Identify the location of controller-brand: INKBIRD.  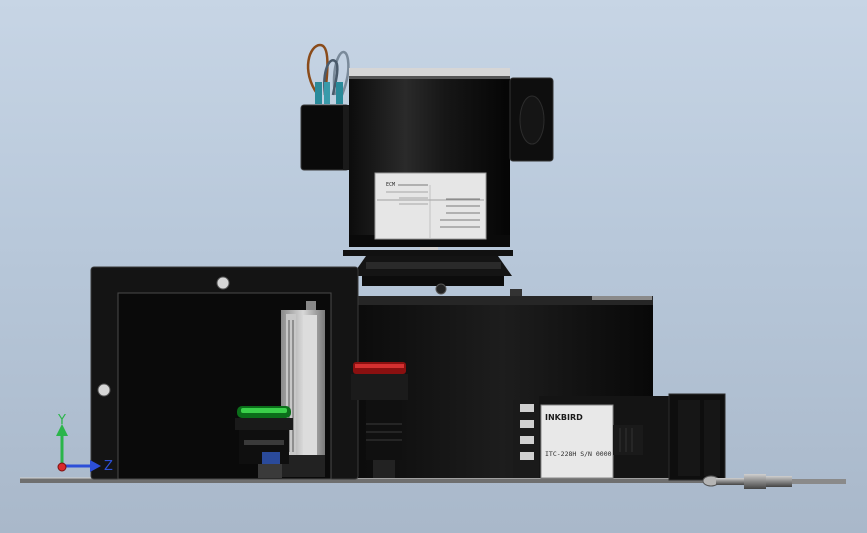
(564, 417).